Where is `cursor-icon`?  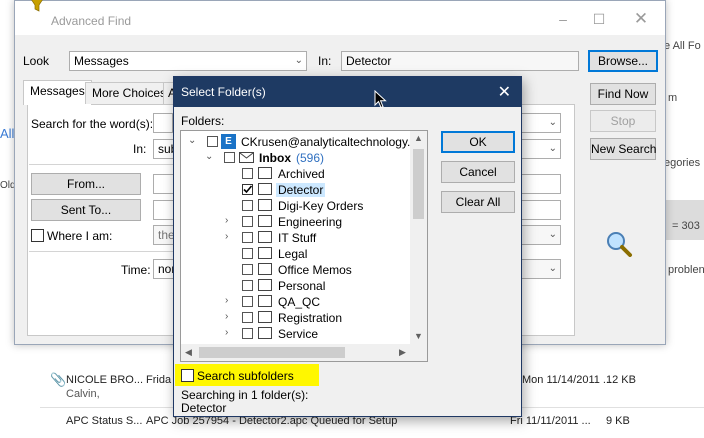 cursor-icon is located at coordinates (380, 99).